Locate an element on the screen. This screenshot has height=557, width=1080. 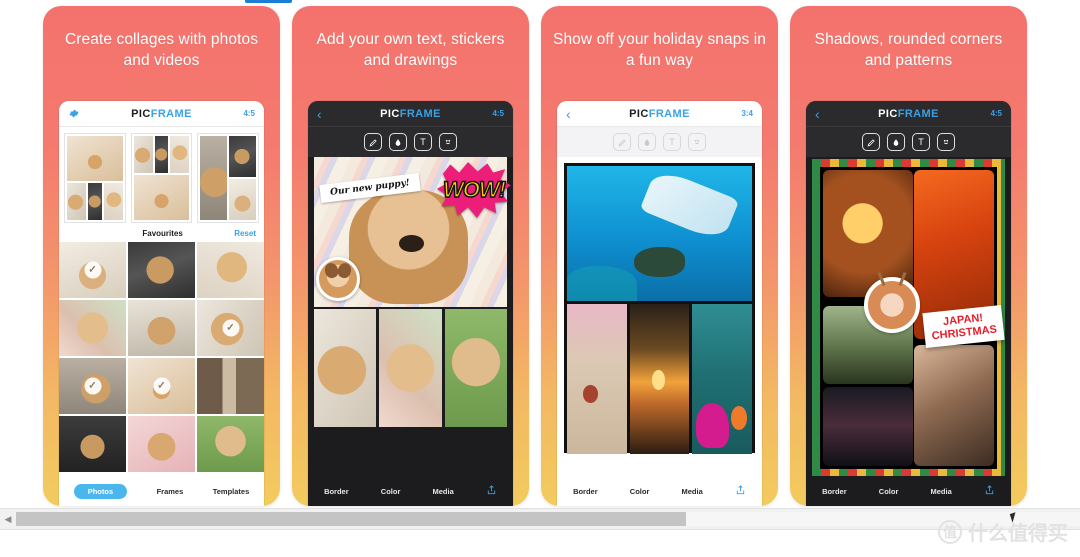
phone-navbar-1: PICFRAME 4:5 is located at coordinates (161, 114).